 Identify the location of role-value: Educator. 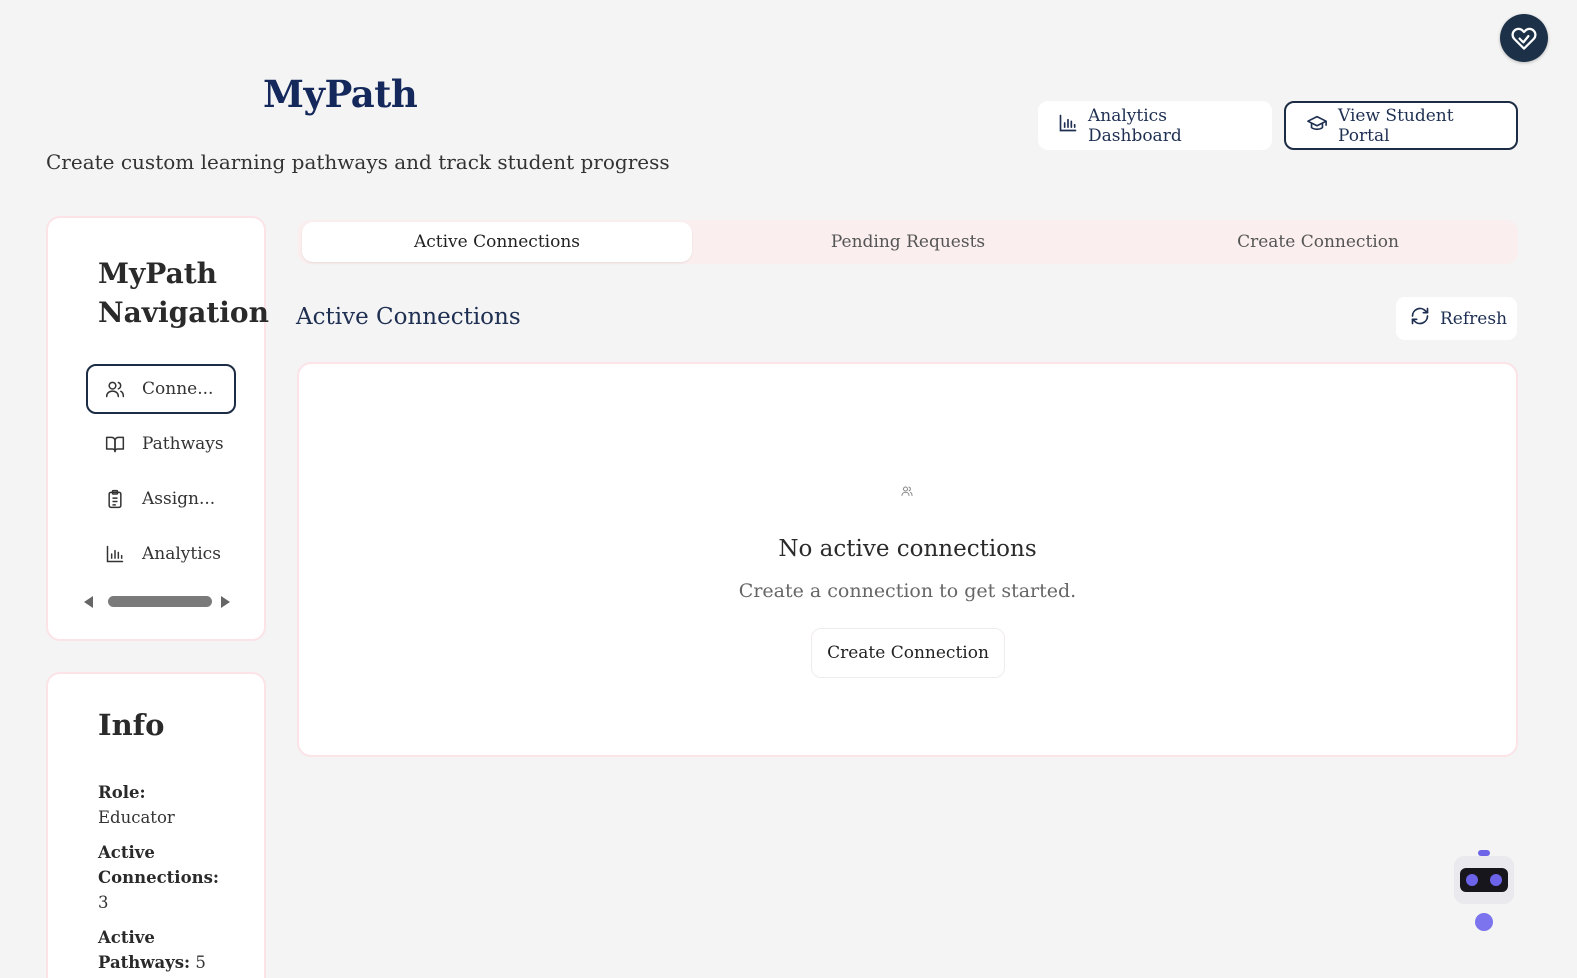
(136, 817).